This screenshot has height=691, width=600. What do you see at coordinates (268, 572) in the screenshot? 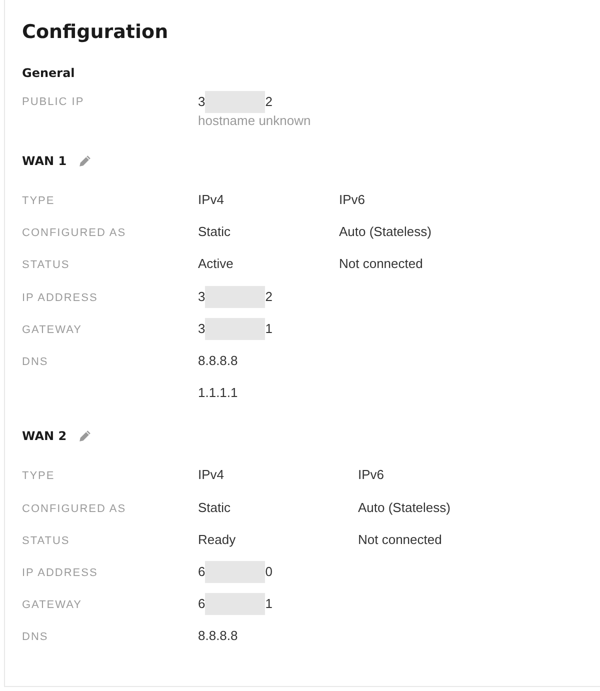
I see `value-fragment: 0` at bounding box center [268, 572].